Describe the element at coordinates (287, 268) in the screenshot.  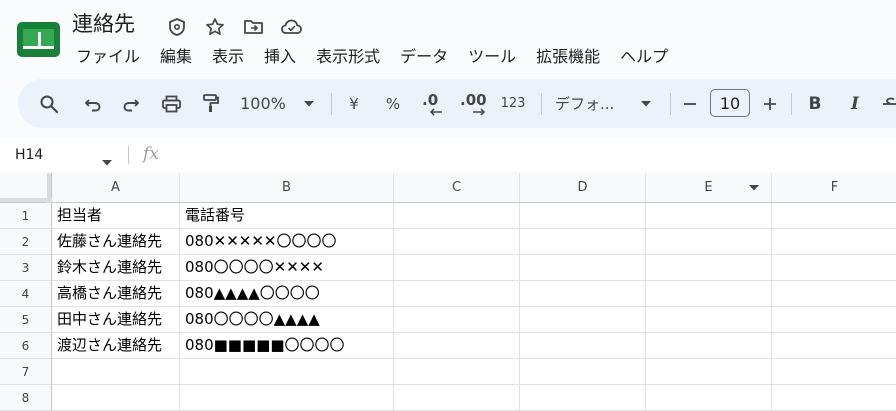
I see `cell-b3: 080〇〇〇〇✕✕✕✕` at that location.